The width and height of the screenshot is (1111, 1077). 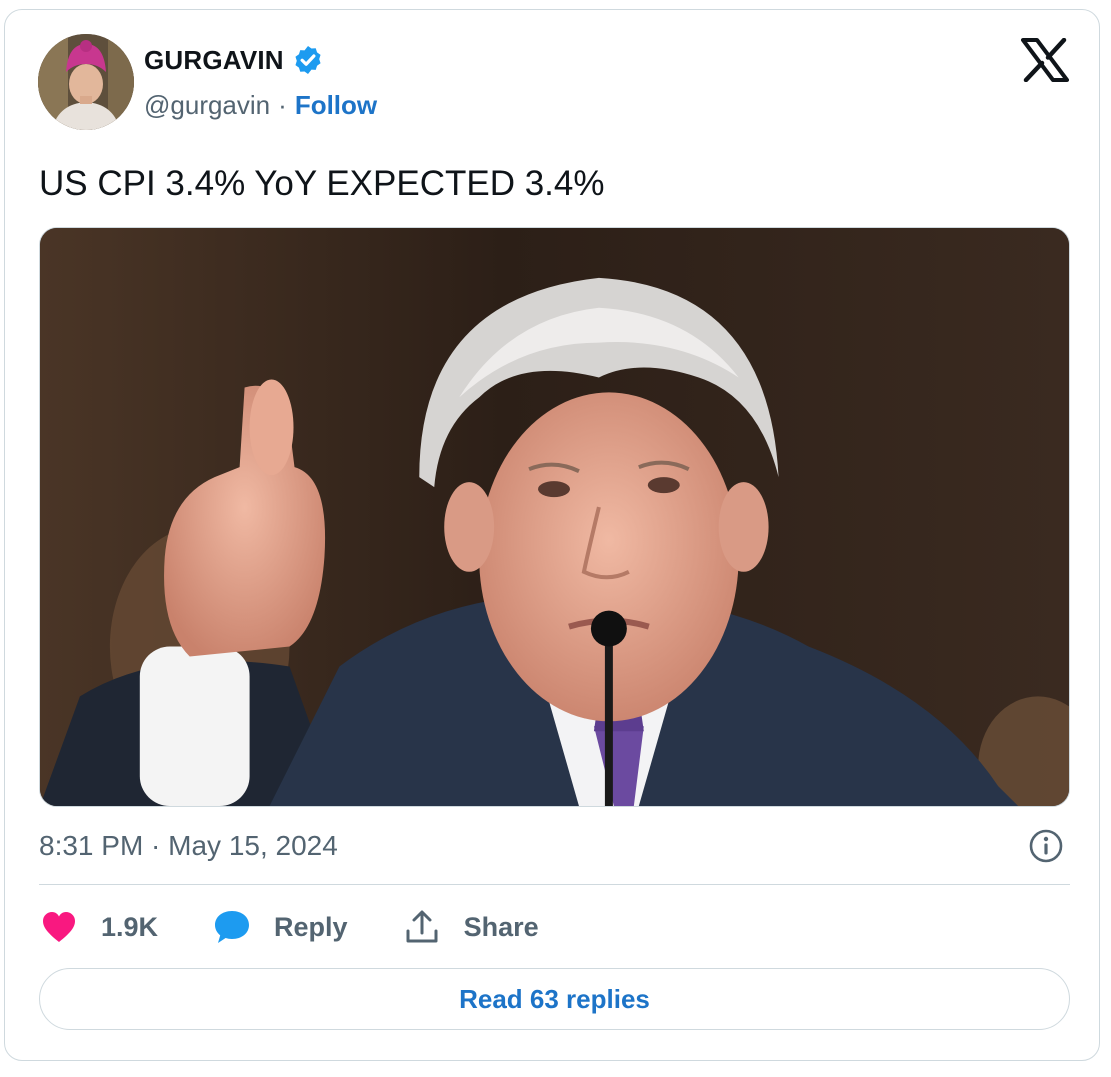 What do you see at coordinates (311, 926) in the screenshot?
I see `reply-label: Reply` at bounding box center [311, 926].